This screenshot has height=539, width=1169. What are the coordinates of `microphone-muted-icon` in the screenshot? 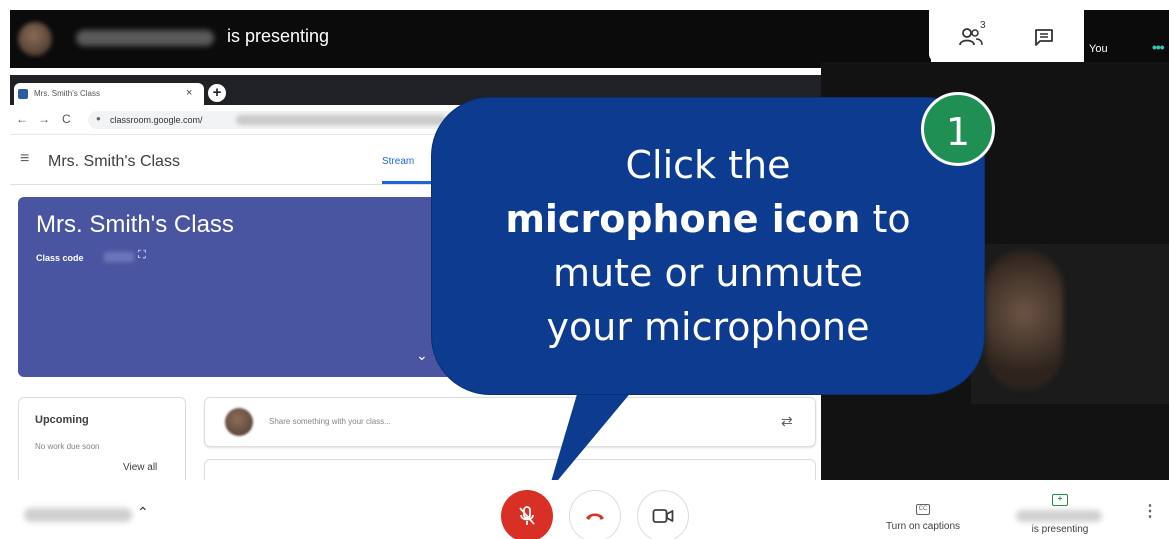 It's located at (527, 515).